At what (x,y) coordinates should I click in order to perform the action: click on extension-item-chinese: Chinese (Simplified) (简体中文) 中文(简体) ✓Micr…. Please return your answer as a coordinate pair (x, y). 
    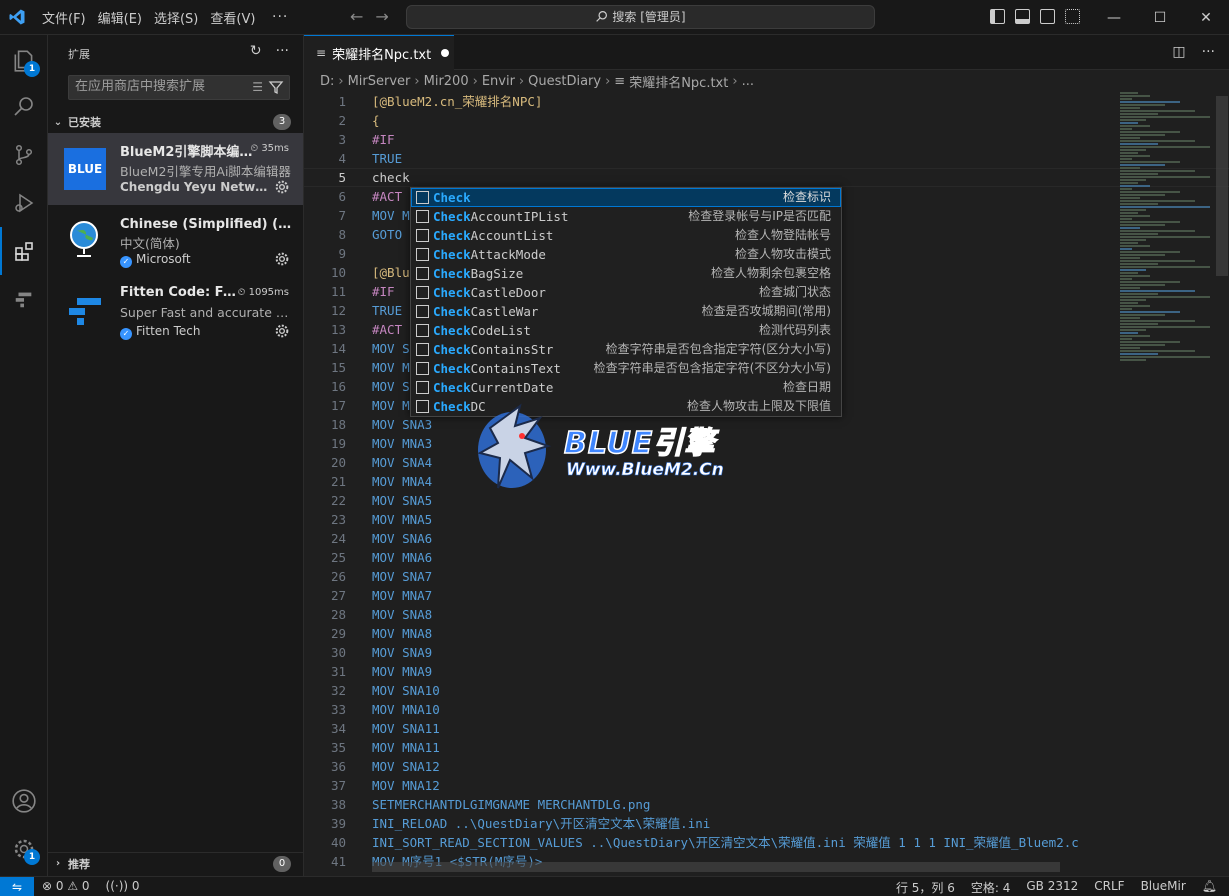
    Looking at the image, I should click on (175, 241).